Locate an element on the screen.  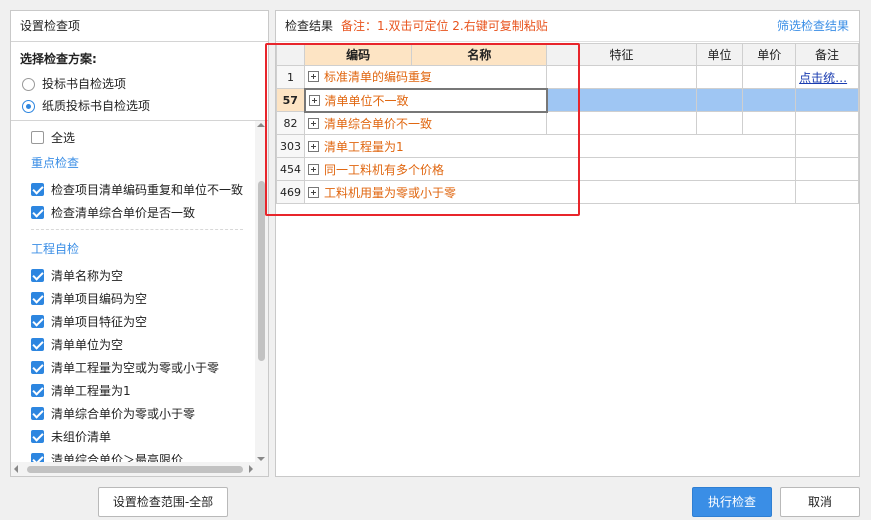
group-name-cell: 清单单位不一致 is located at coordinates (425, 100).